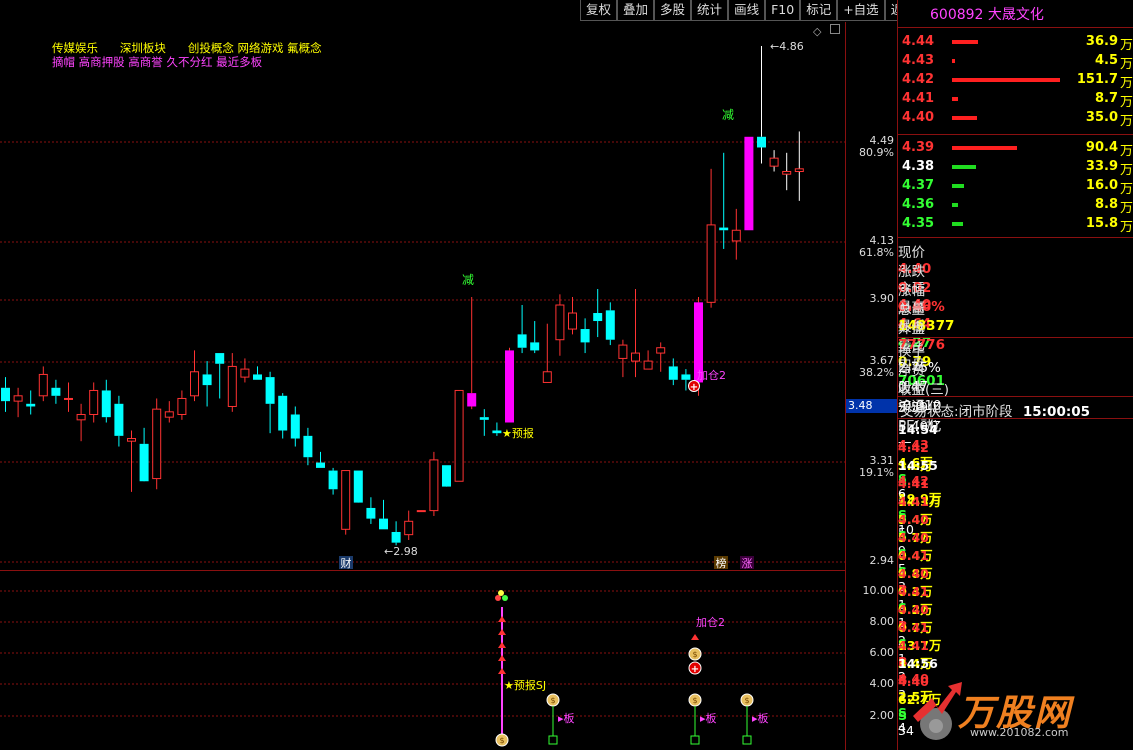  What do you see at coordinates (1015, 224) in the screenshot?
I see `bid-row: 4.35 15.8 万` at bounding box center [1015, 224].